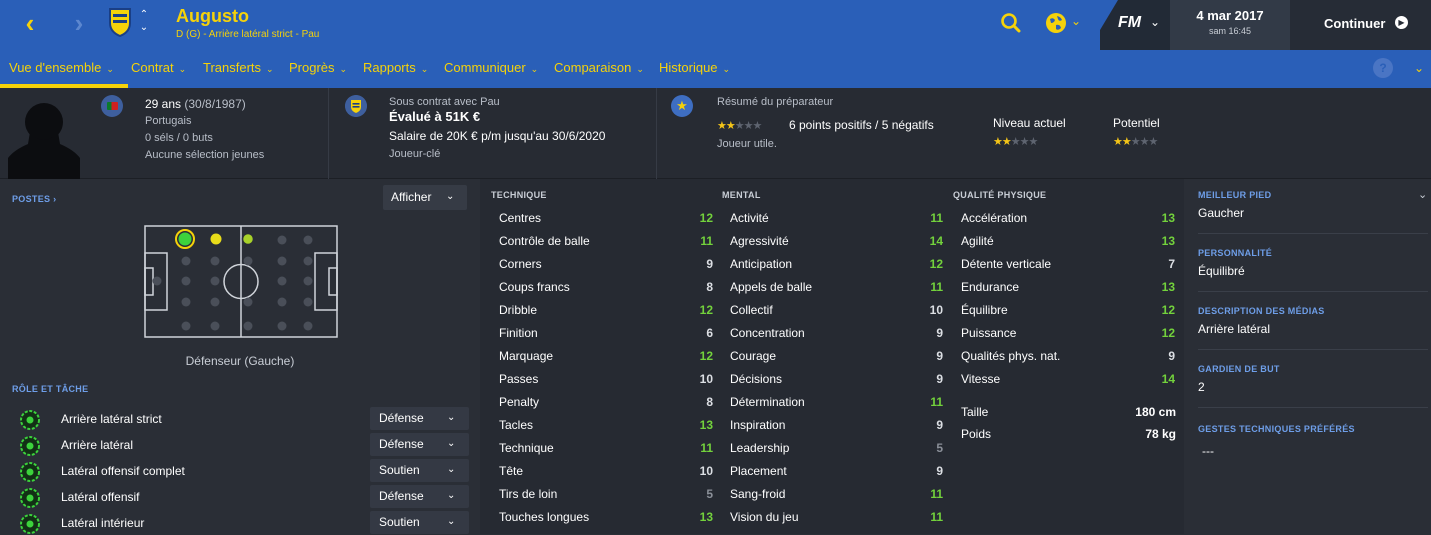 The height and width of the screenshot is (535, 1431). I want to click on attribute-row: Anticipation 12, so click(837, 264).